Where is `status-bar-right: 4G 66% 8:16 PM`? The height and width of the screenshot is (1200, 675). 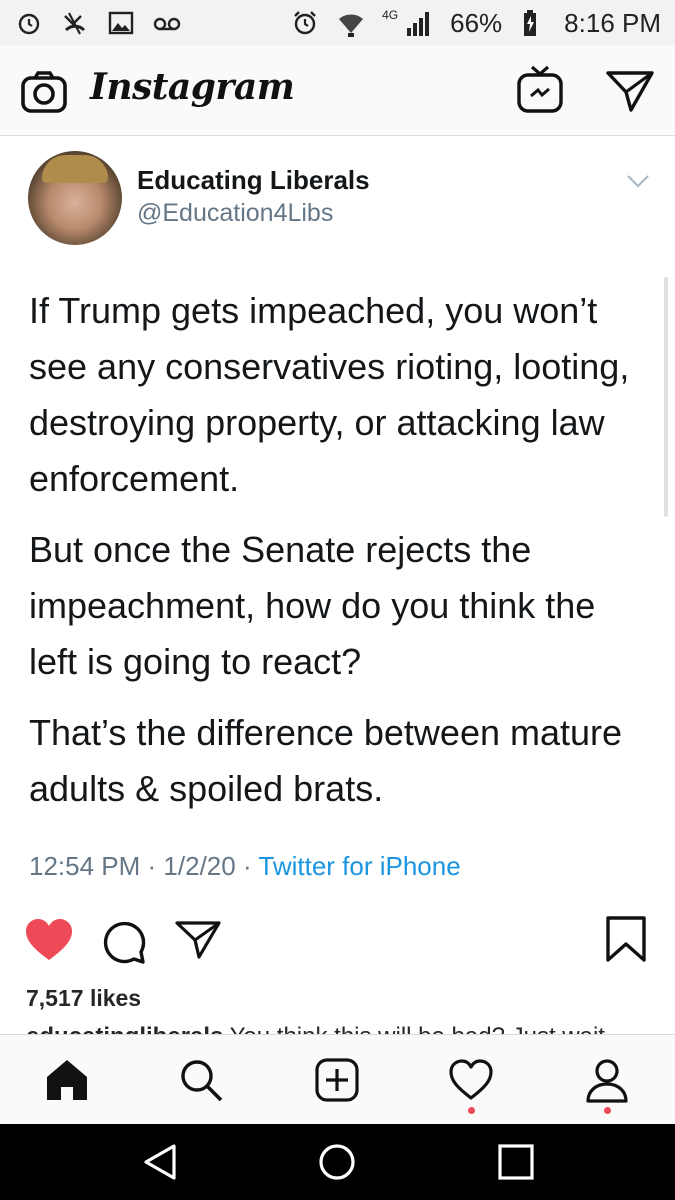
status-bar-right: 4G 66% 8:16 PM is located at coordinates (475, 23).